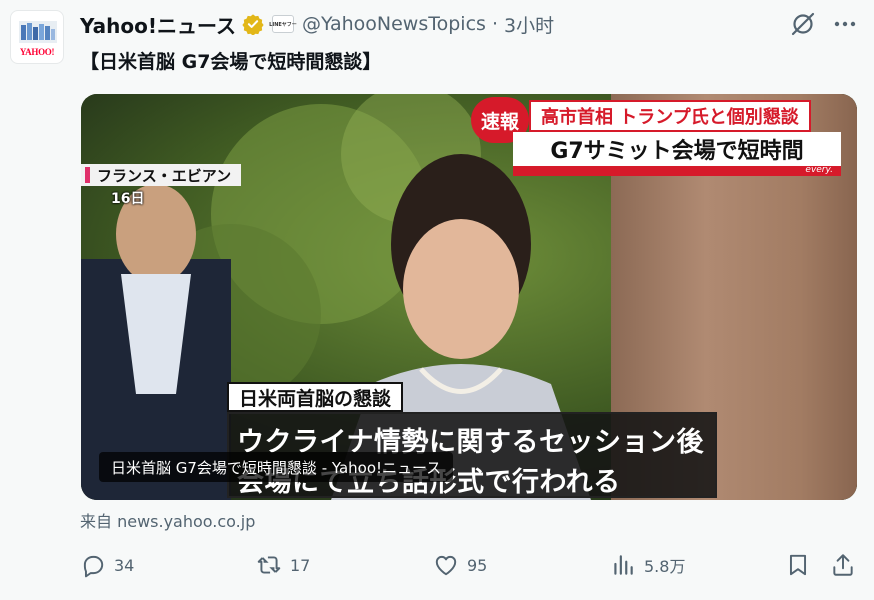 The width and height of the screenshot is (874, 600). I want to click on headline-top: 高市首相 トランプ氏と個別懇談, so click(670, 116).